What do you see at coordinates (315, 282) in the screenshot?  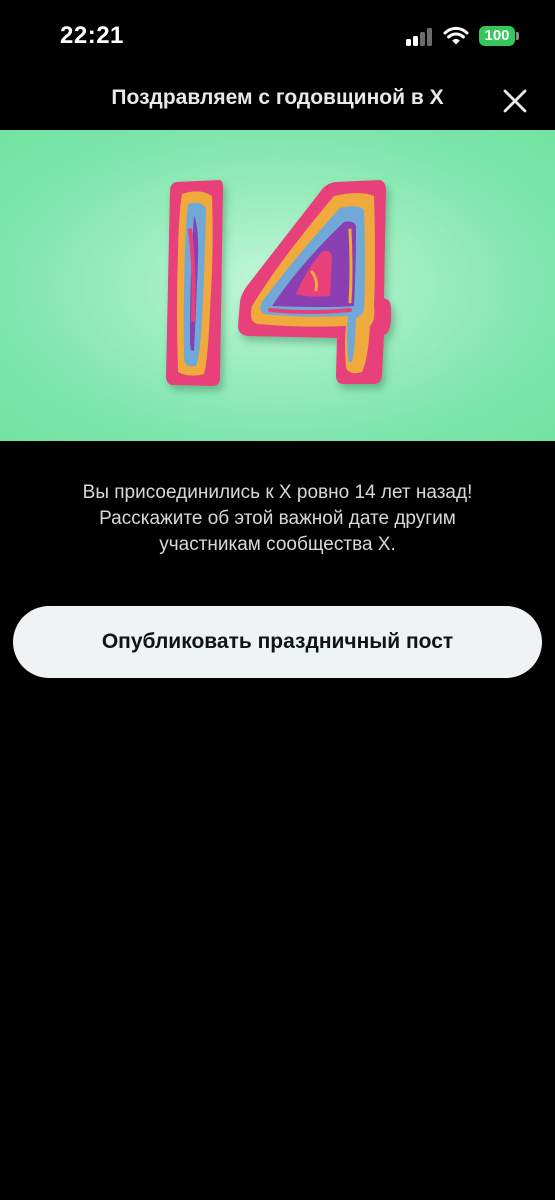 I see `digit-four-shape` at bounding box center [315, 282].